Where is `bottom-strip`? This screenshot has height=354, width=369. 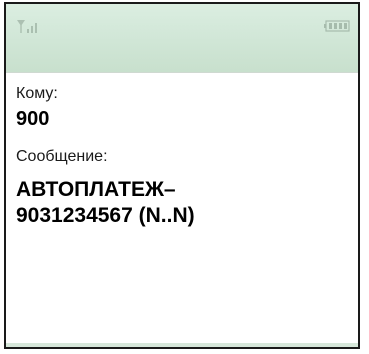 bottom-strip is located at coordinates (182, 345).